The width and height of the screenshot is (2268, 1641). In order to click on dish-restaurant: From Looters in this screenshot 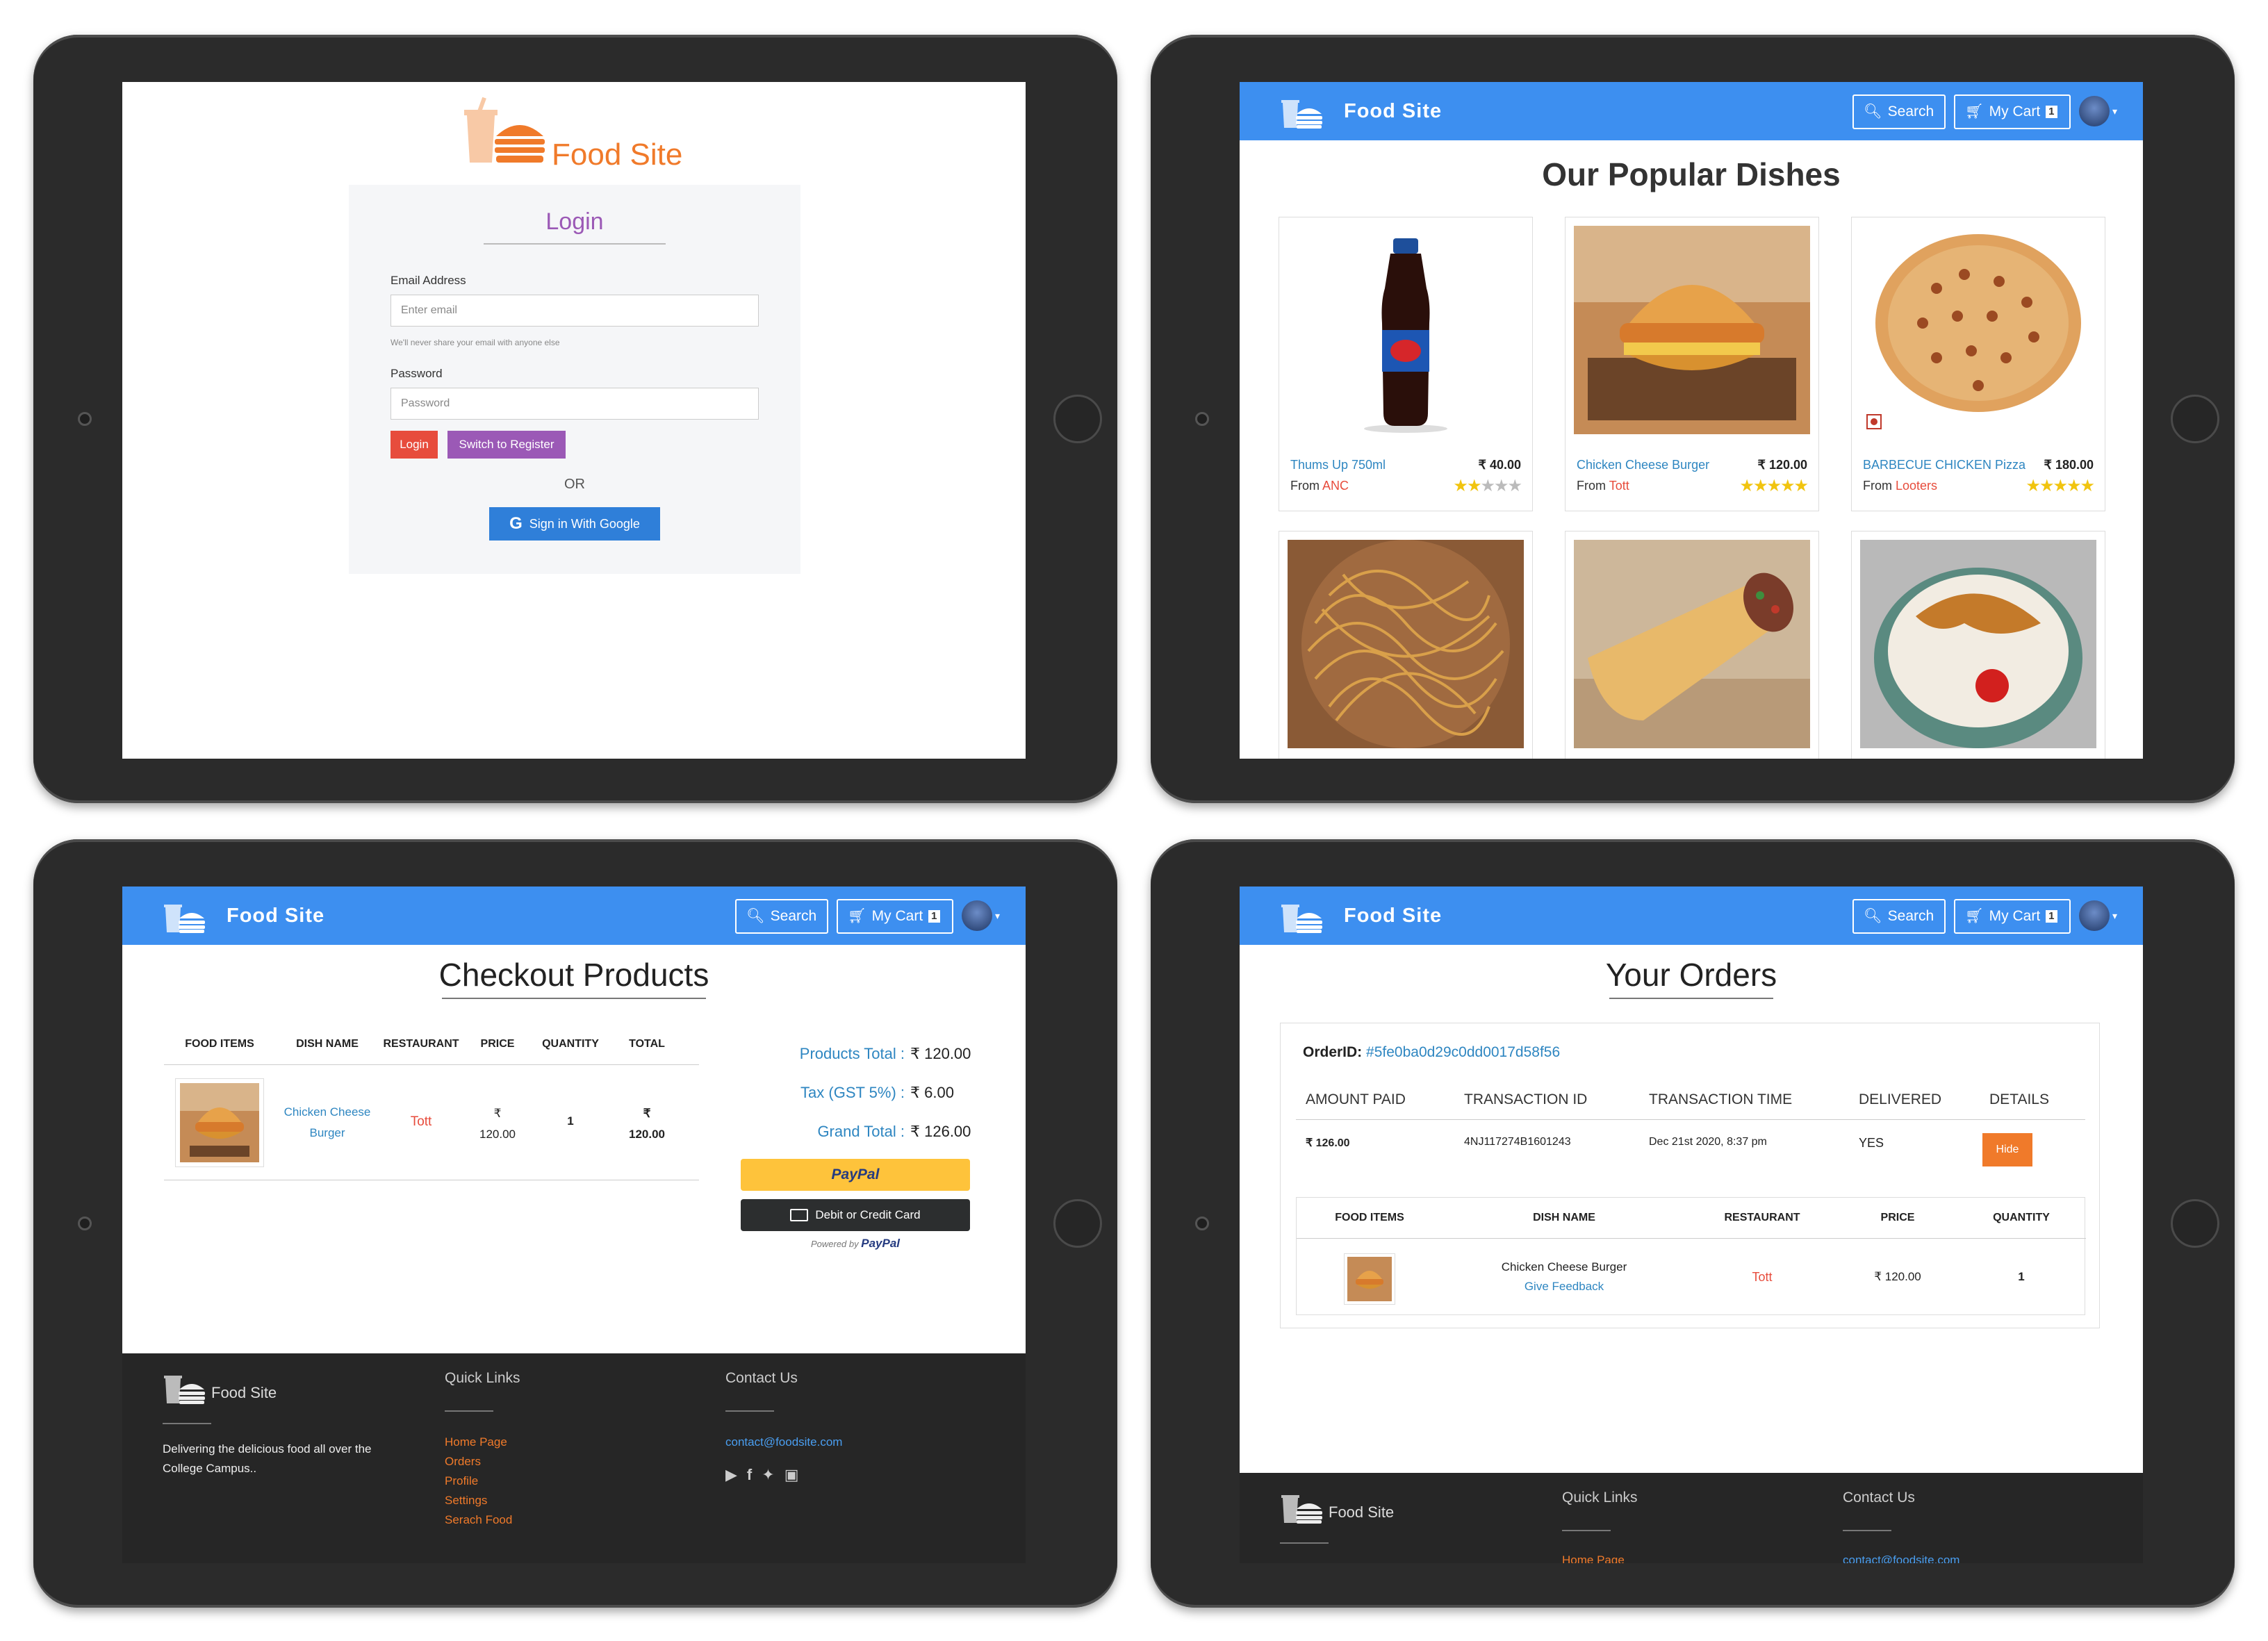, I will do `click(1900, 486)`.